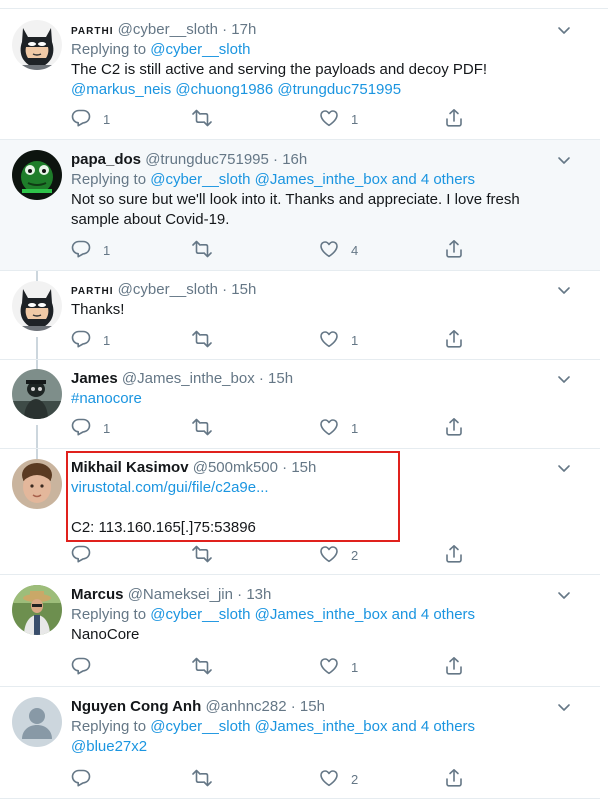 The width and height of the screenshot is (608, 808). Describe the element at coordinates (355, 555) in the screenshot. I see `like-count: 2` at that location.